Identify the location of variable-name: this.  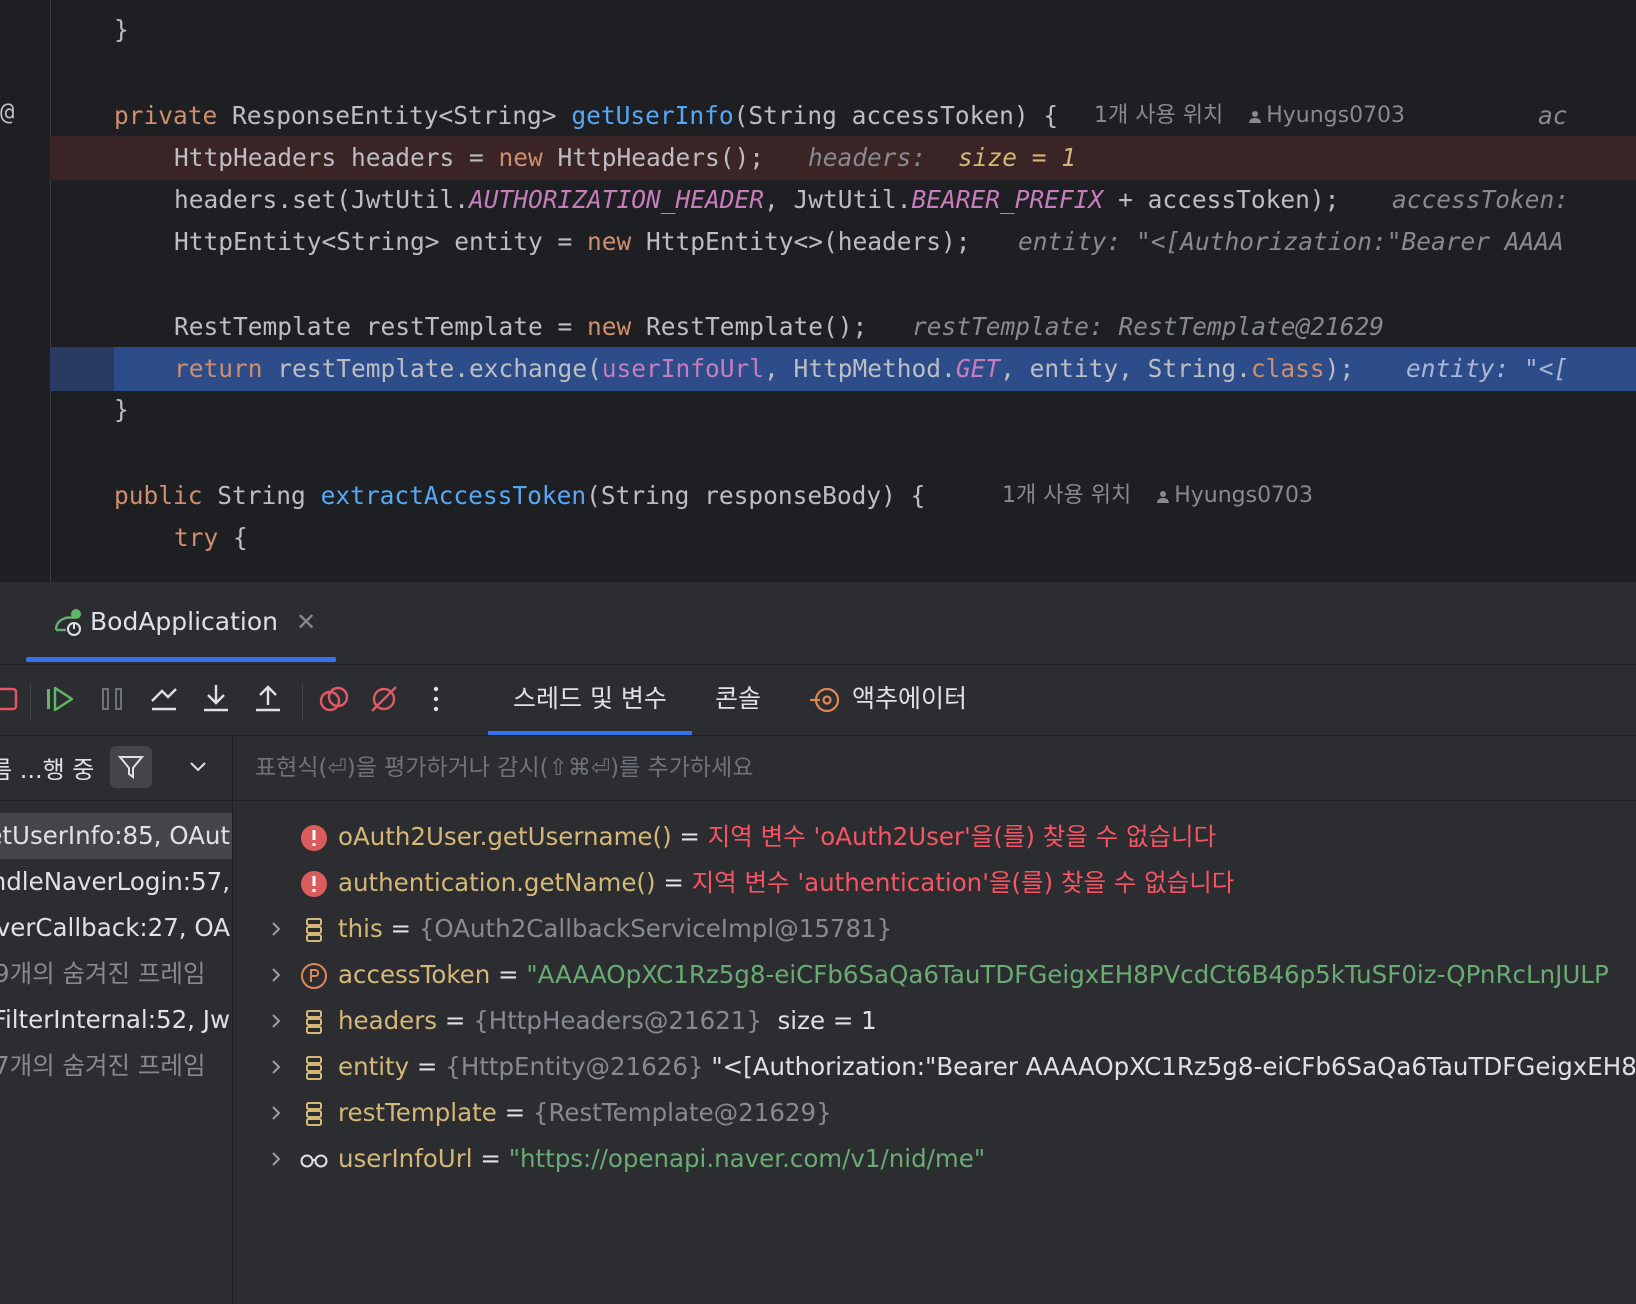
(360, 928).